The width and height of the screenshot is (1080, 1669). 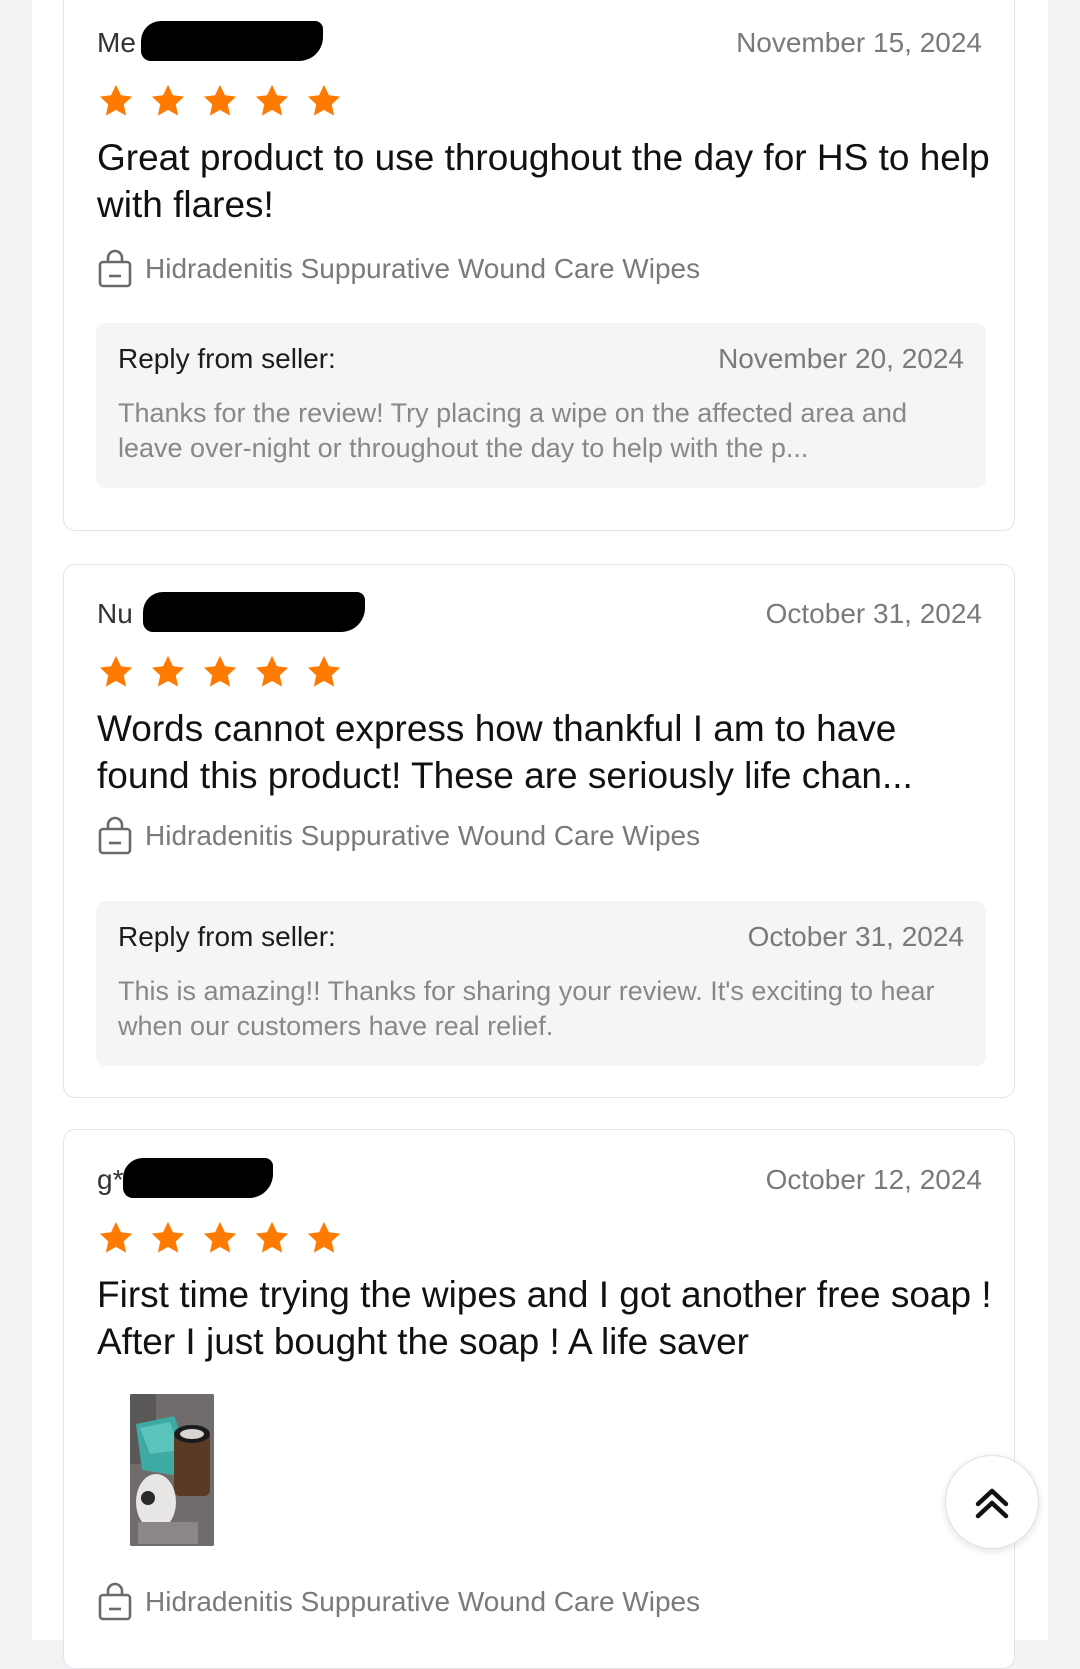 What do you see at coordinates (539, 615) in the screenshot?
I see `review-header: Nu October 31, 2024` at bounding box center [539, 615].